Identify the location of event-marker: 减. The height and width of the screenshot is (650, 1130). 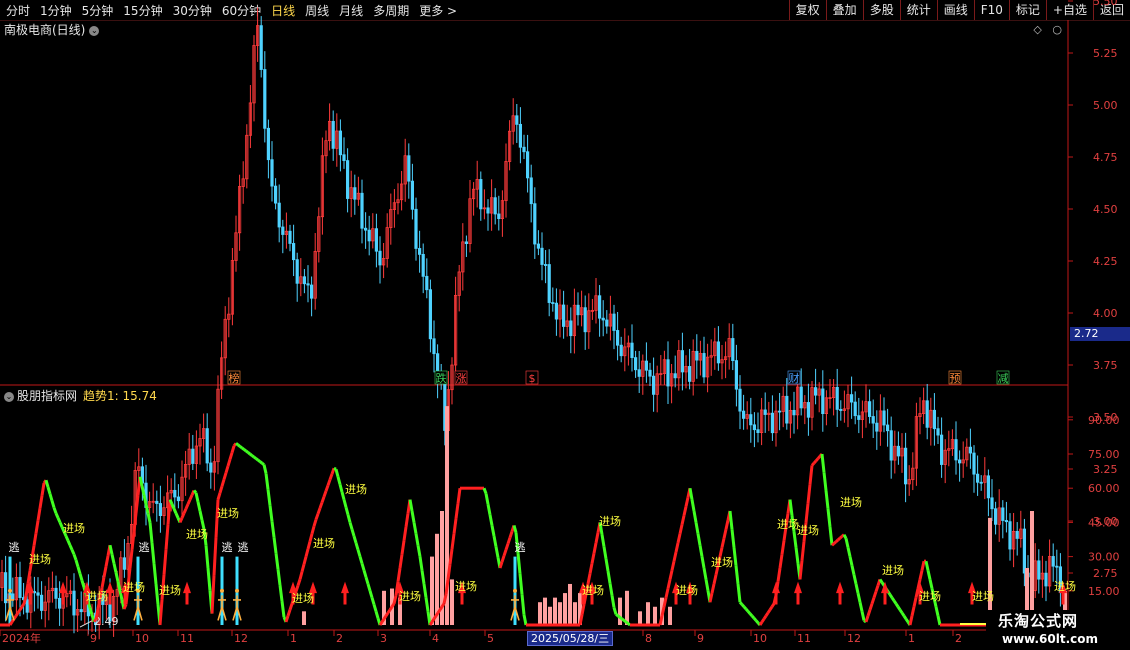
(1003, 378).